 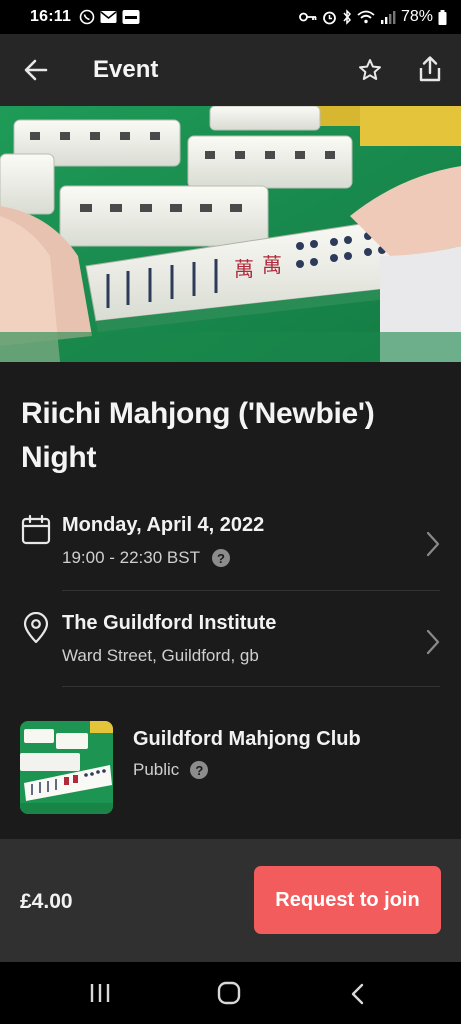 I want to click on battery-percent: 78%, so click(x=416, y=16).